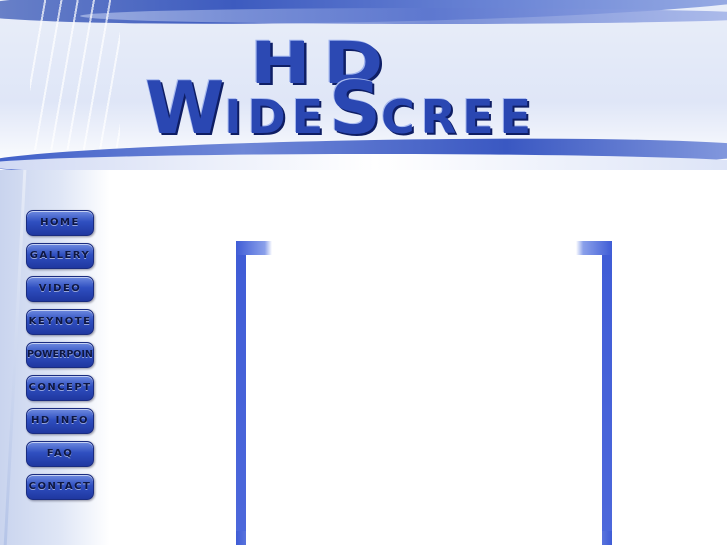  Describe the element at coordinates (60, 454) in the screenshot. I see `nav-faq-button: FAQ` at that location.